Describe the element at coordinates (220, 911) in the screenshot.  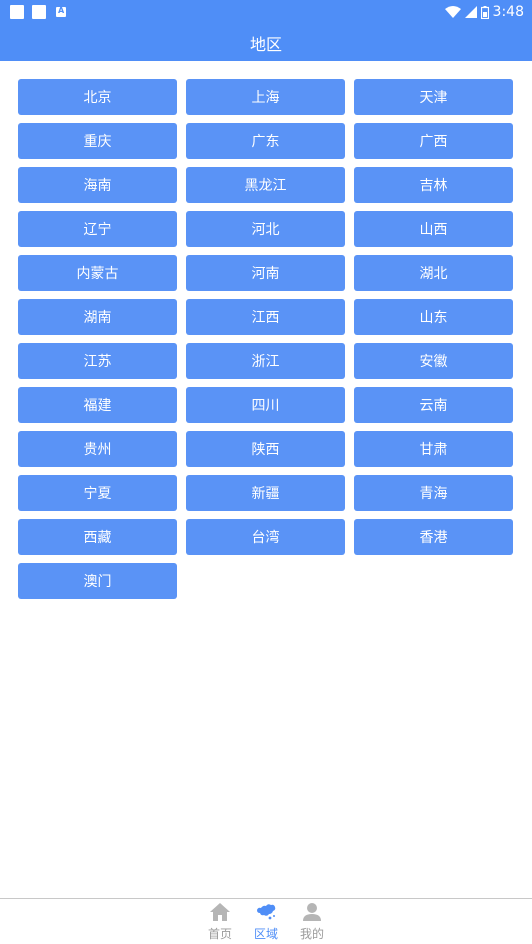
I see `home-icon` at that location.